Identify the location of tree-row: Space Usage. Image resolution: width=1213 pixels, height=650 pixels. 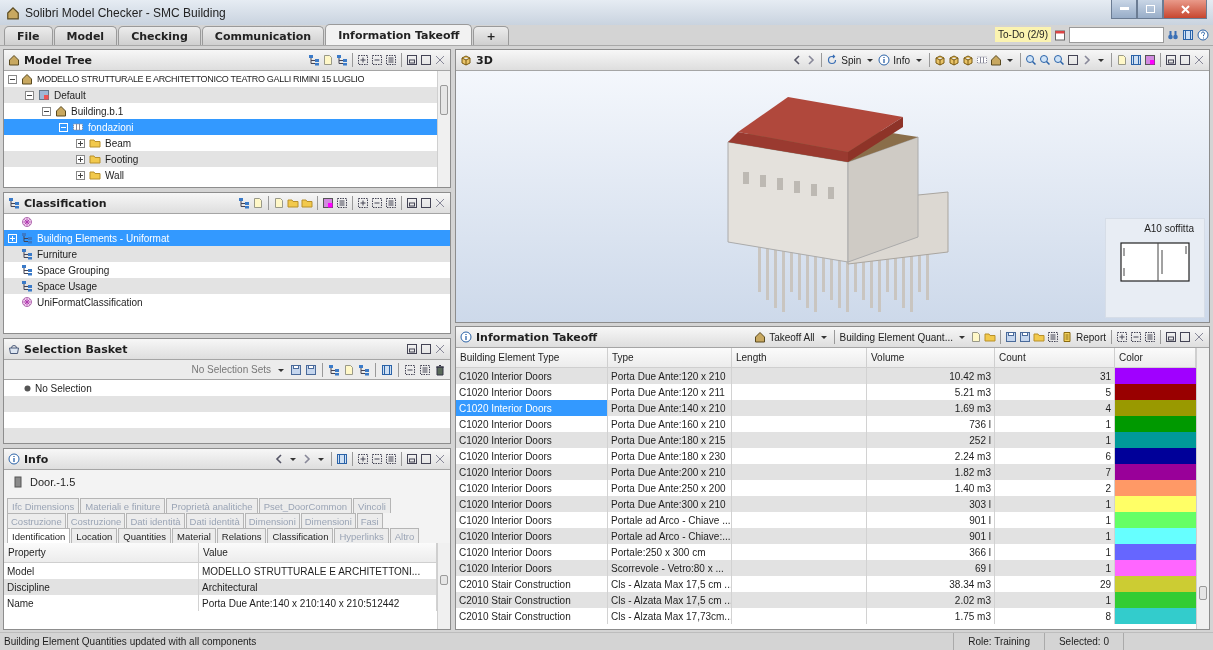
(227, 286).